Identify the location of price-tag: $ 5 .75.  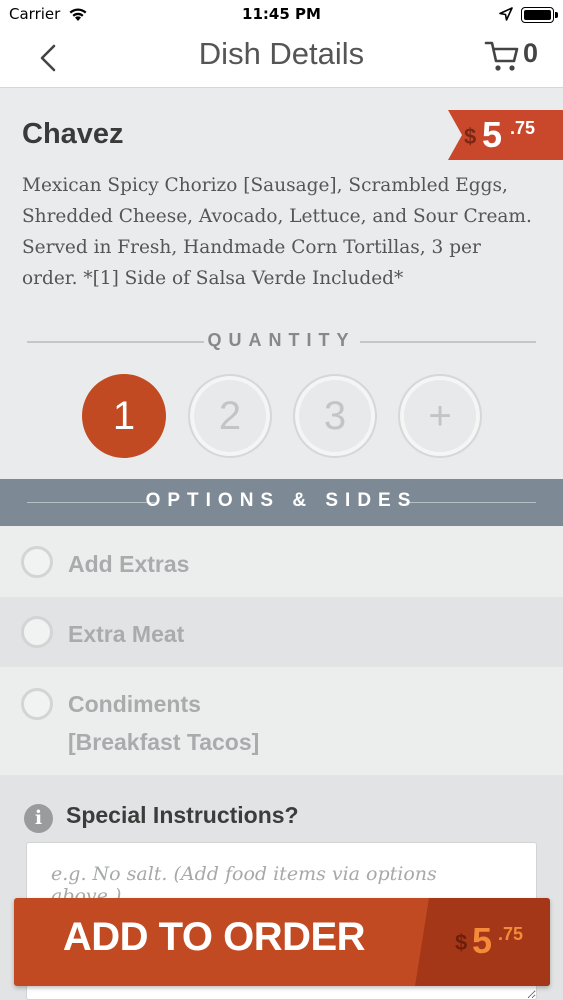
(505, 135).